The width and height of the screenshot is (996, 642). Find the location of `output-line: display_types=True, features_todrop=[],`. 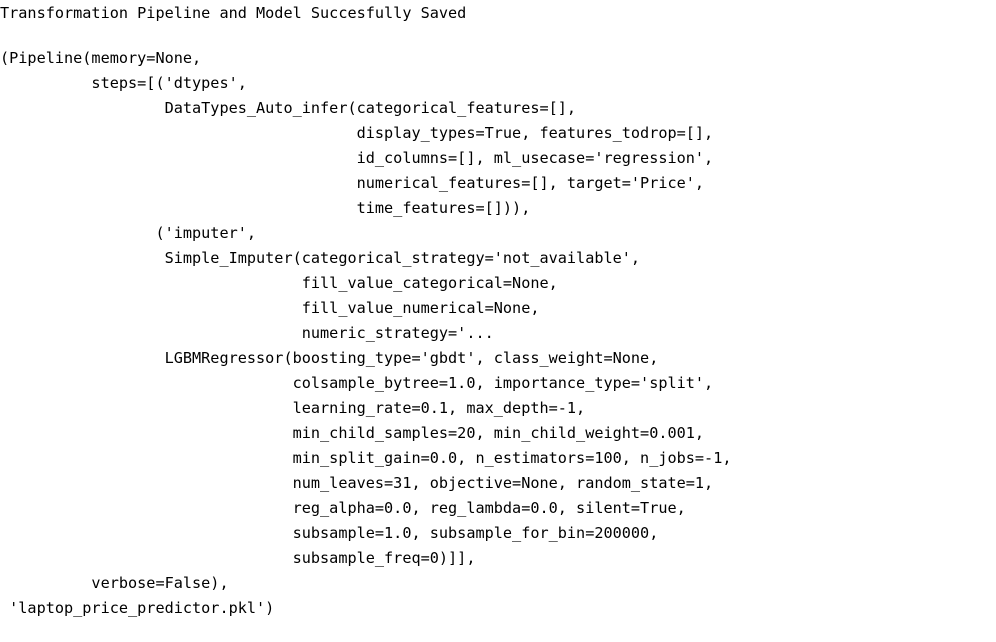

output-line: display_types=True, features_todrop=[], is located at coordinates (357, 133).